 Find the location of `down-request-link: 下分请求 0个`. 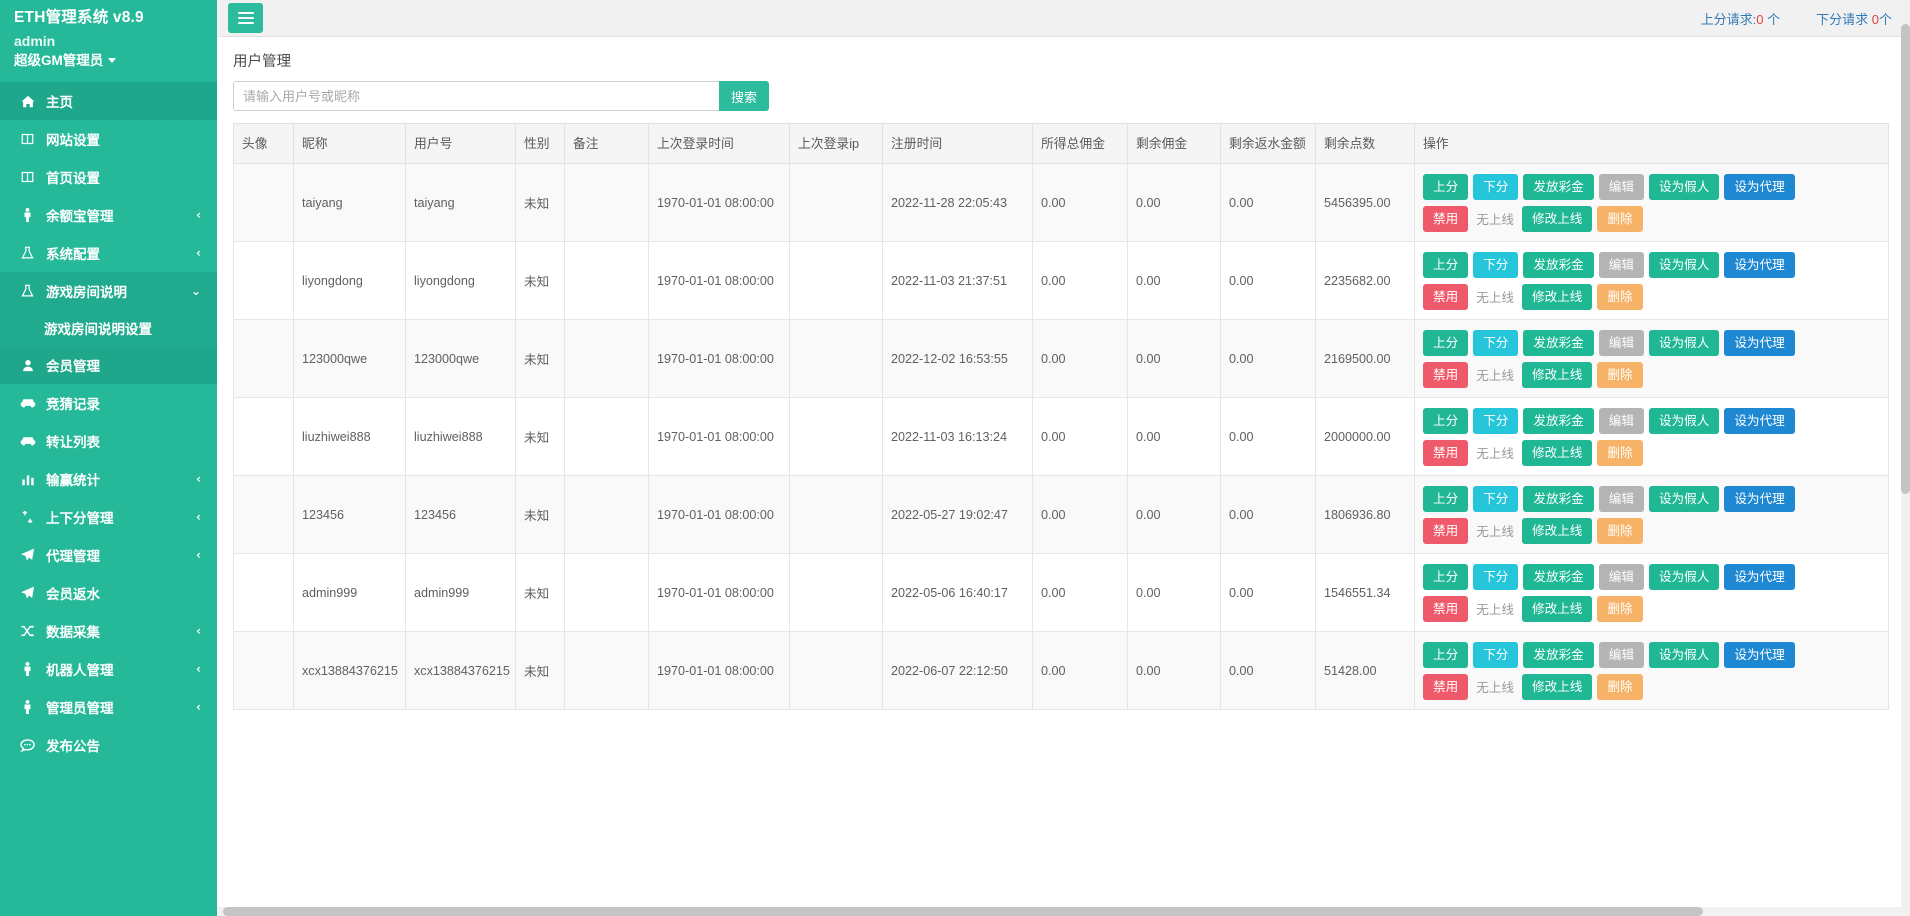

down-request-link: 下分请求 0个 is located at coordinates (1854, 18).